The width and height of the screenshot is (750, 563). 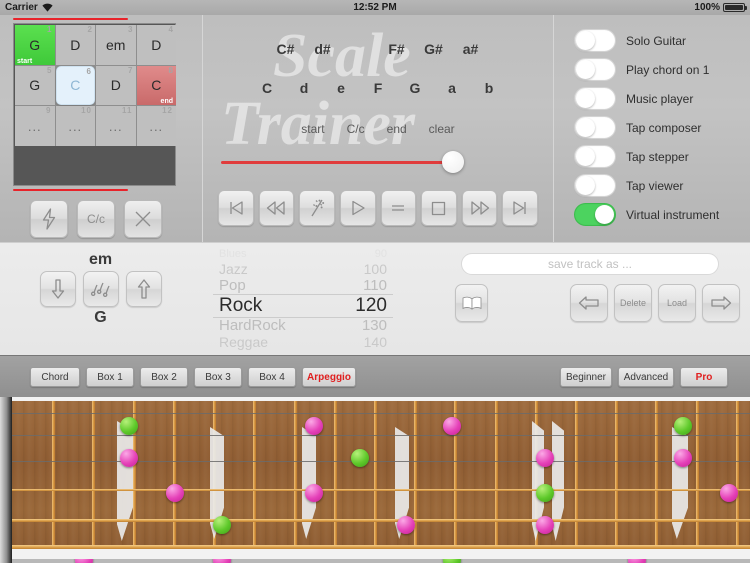 I want to click on arrow-left-icon, so click(x=589, y=303).